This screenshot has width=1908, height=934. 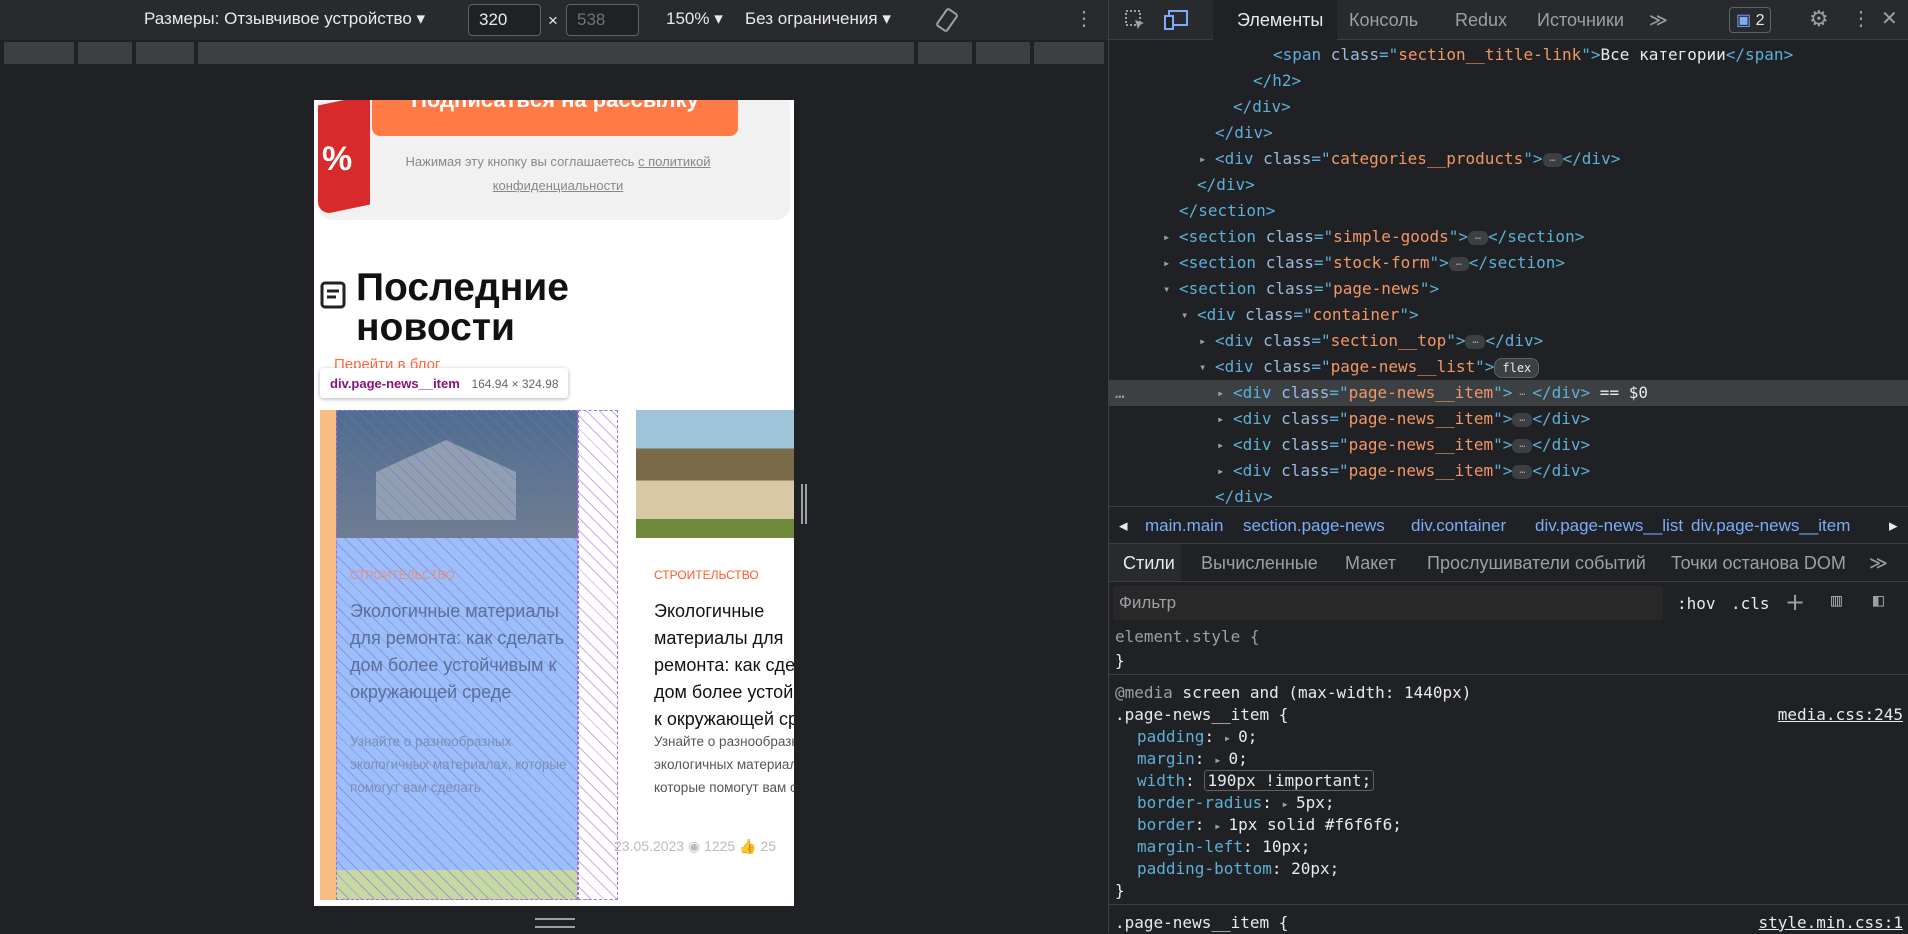 What do you see at coordinates (1286, 846) in the screenshot?
I see `property-value: 10px;` at bounding box center [1286, 846].